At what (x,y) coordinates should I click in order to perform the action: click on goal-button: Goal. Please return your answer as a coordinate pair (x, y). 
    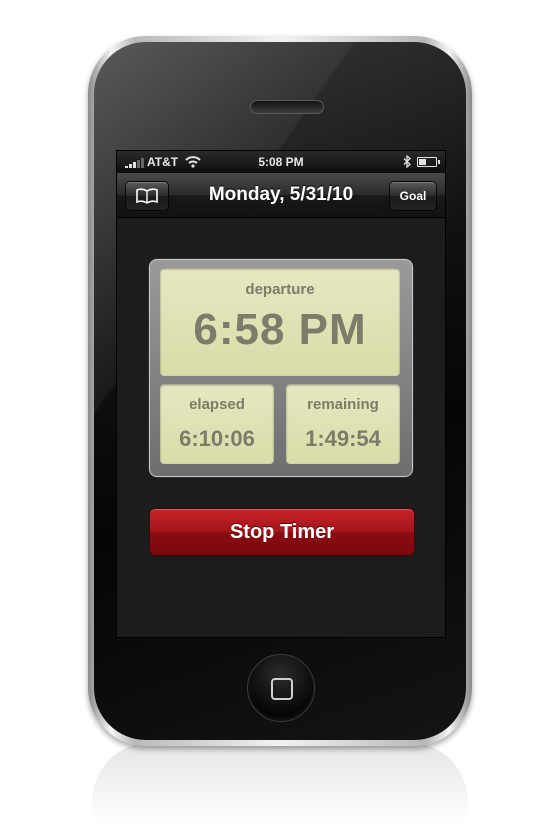
    Looking at the image, I should click on (413, 196).